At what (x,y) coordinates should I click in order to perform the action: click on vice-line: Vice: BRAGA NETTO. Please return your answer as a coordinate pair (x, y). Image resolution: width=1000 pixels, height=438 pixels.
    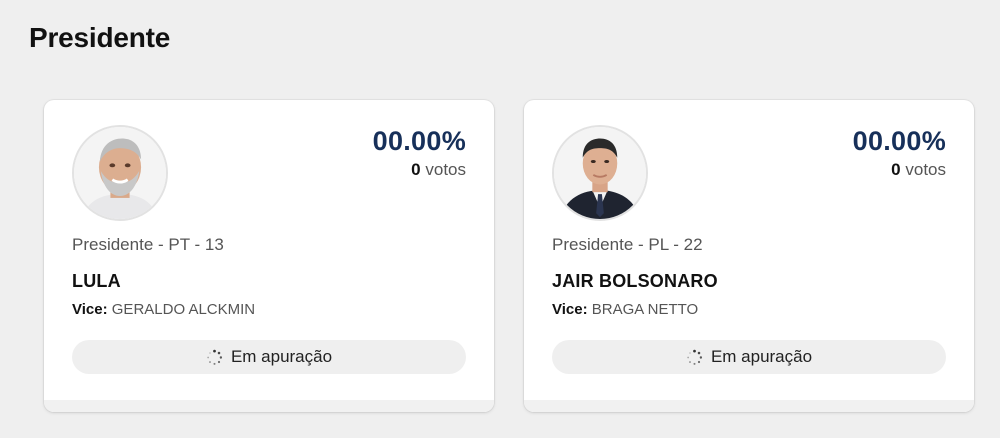
    Looking at the image, I should click on (625, 309).